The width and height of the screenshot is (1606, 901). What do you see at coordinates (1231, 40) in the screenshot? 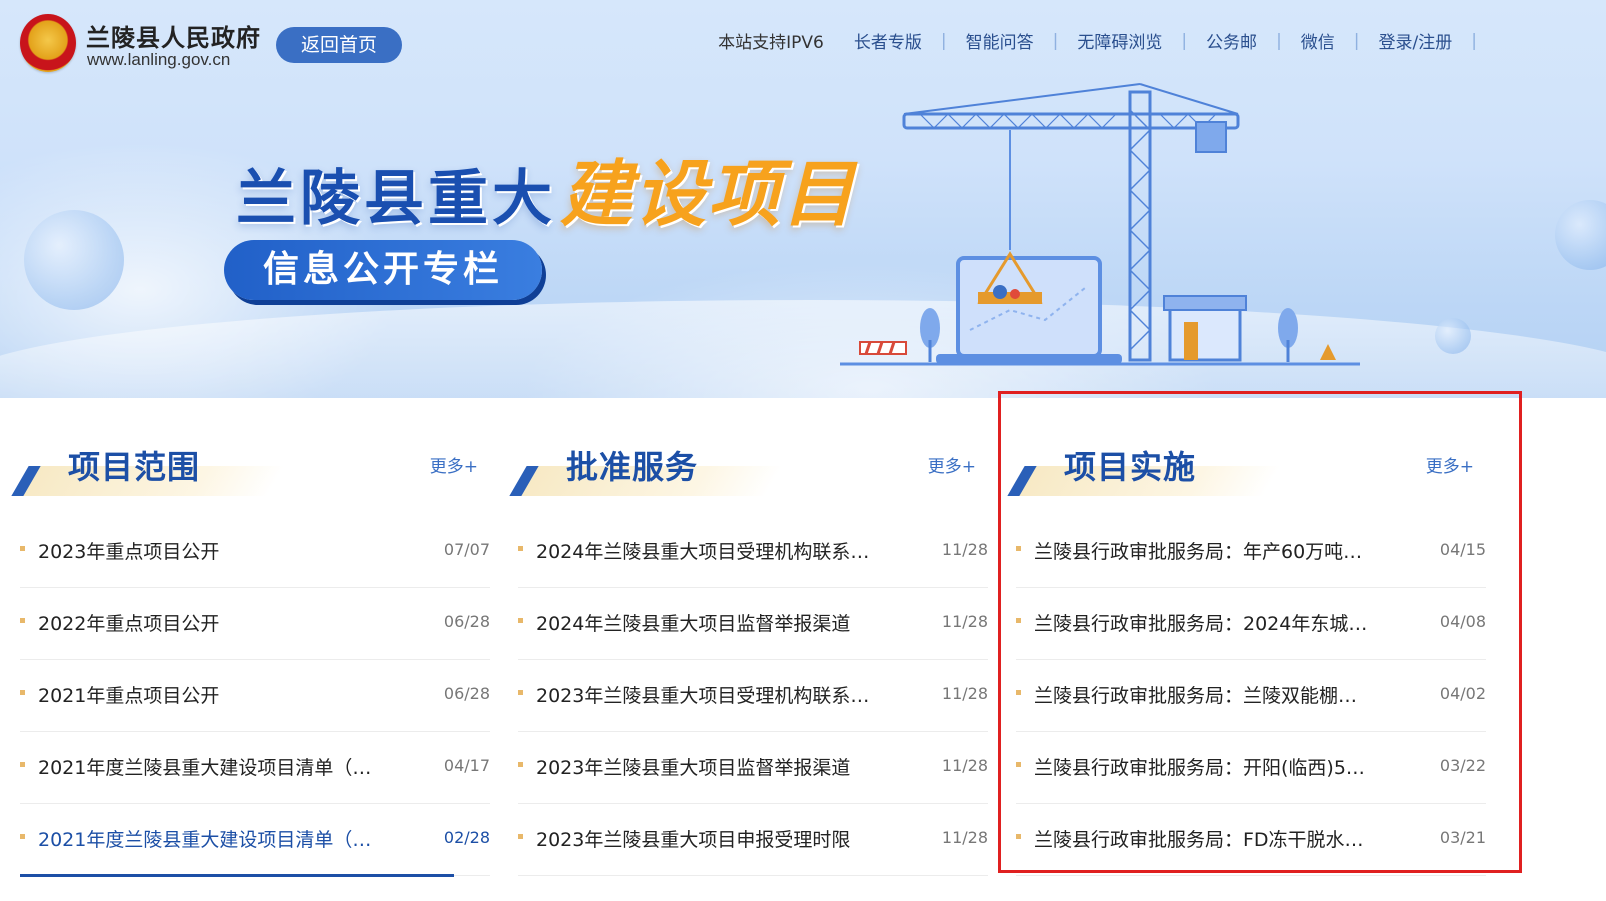
I see `nav-official-mail: 公务邮` at bounding box center [1231, 40].